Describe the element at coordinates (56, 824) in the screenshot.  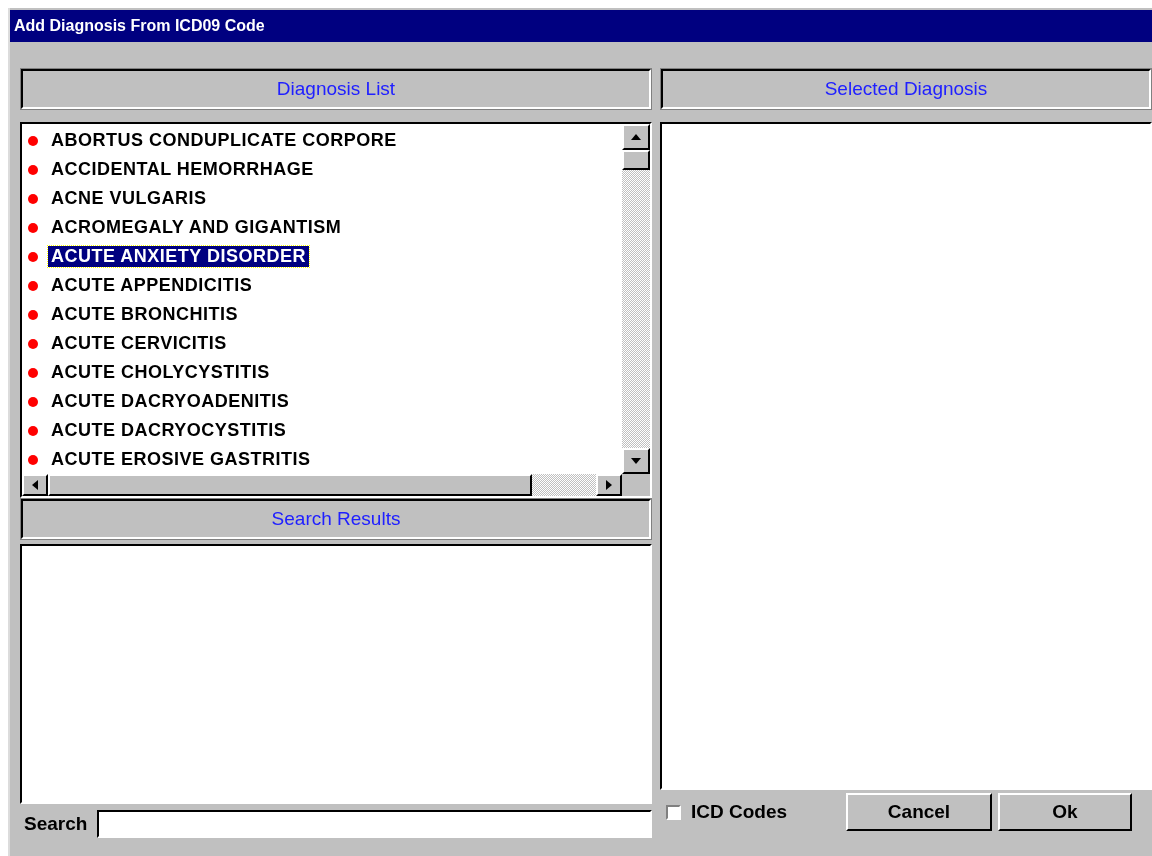
I see `search-label: Search` at that location.